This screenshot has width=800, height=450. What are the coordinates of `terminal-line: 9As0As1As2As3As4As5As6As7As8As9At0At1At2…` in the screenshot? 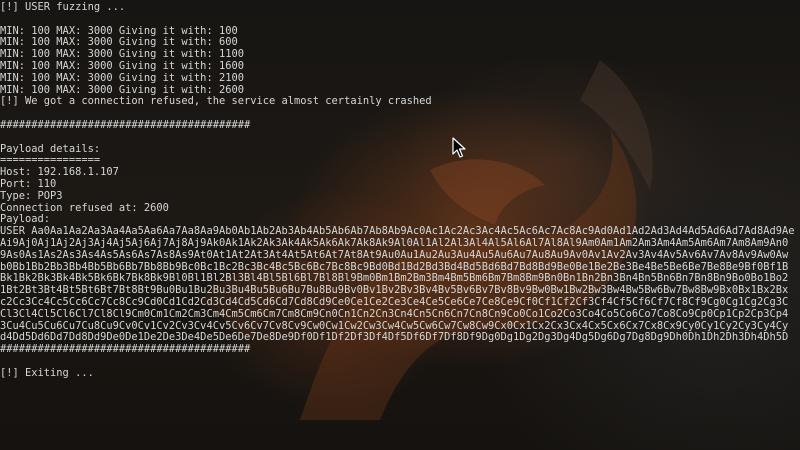 It's located at (394, 255).